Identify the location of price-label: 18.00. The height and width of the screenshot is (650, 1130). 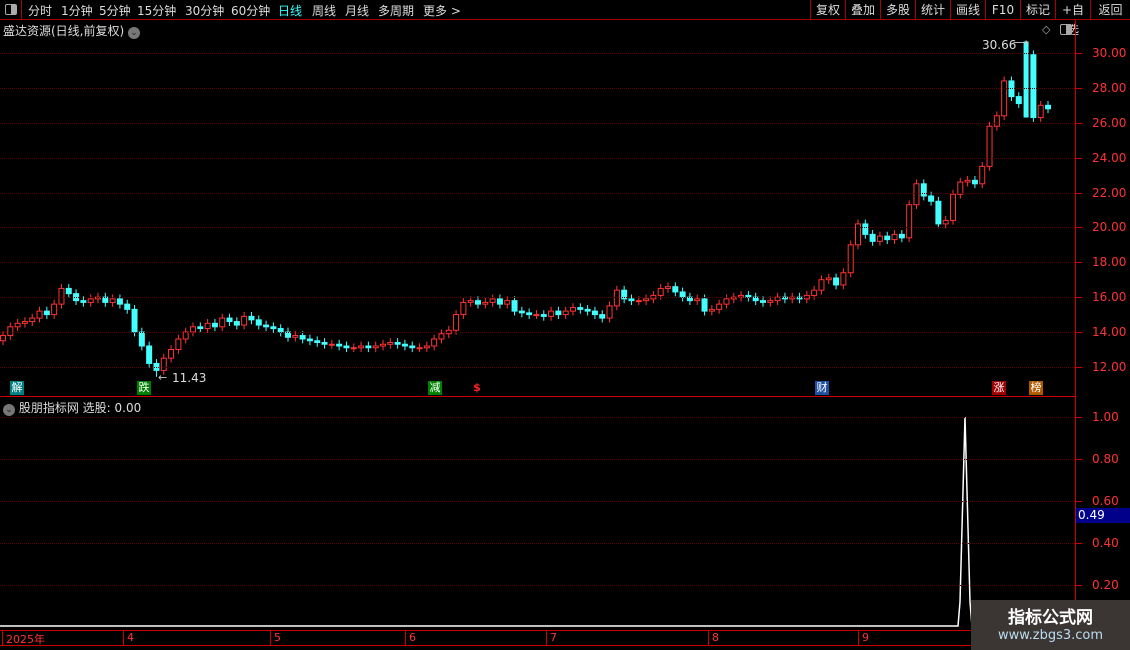
(1109, 262).